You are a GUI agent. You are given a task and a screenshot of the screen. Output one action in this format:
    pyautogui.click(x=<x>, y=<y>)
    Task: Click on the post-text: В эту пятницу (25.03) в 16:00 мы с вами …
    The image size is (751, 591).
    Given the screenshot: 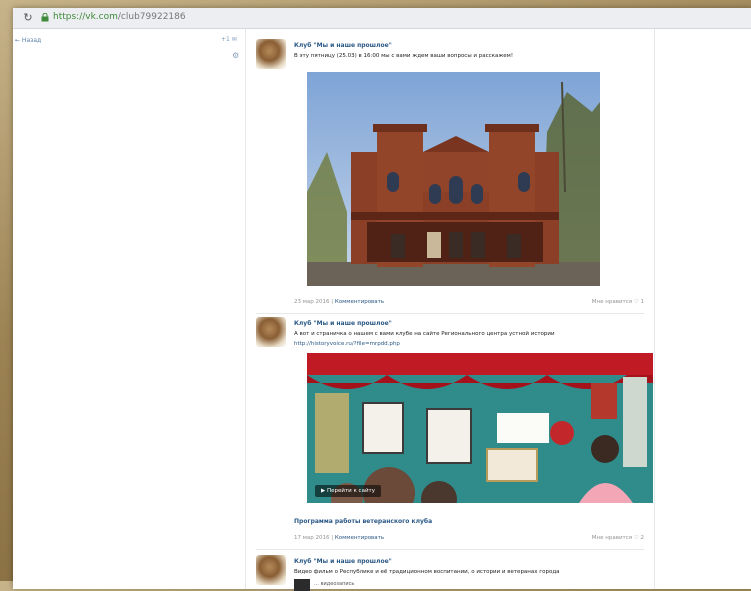 What is the action you would take?
    pyautogui.click(x=404, y=56)
    